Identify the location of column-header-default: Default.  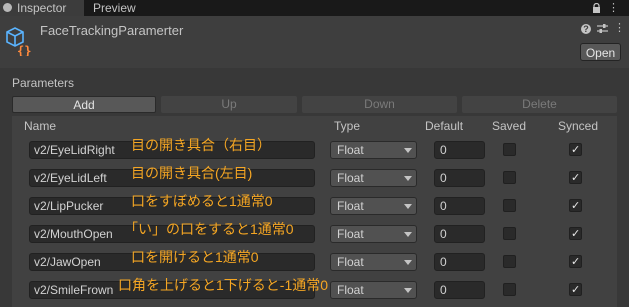
(444, 126).